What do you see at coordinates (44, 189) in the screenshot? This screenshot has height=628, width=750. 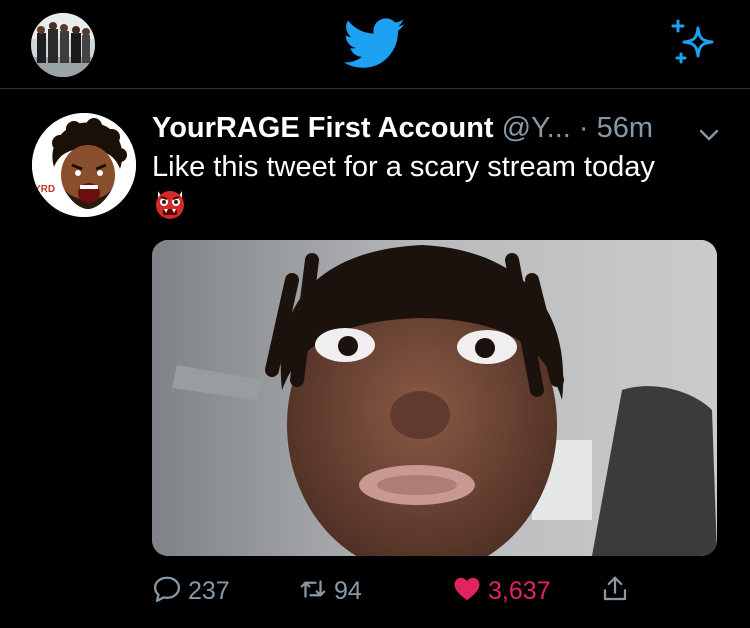 I see `avatar-badge-text: YRD` at bounding box center [44, 189].